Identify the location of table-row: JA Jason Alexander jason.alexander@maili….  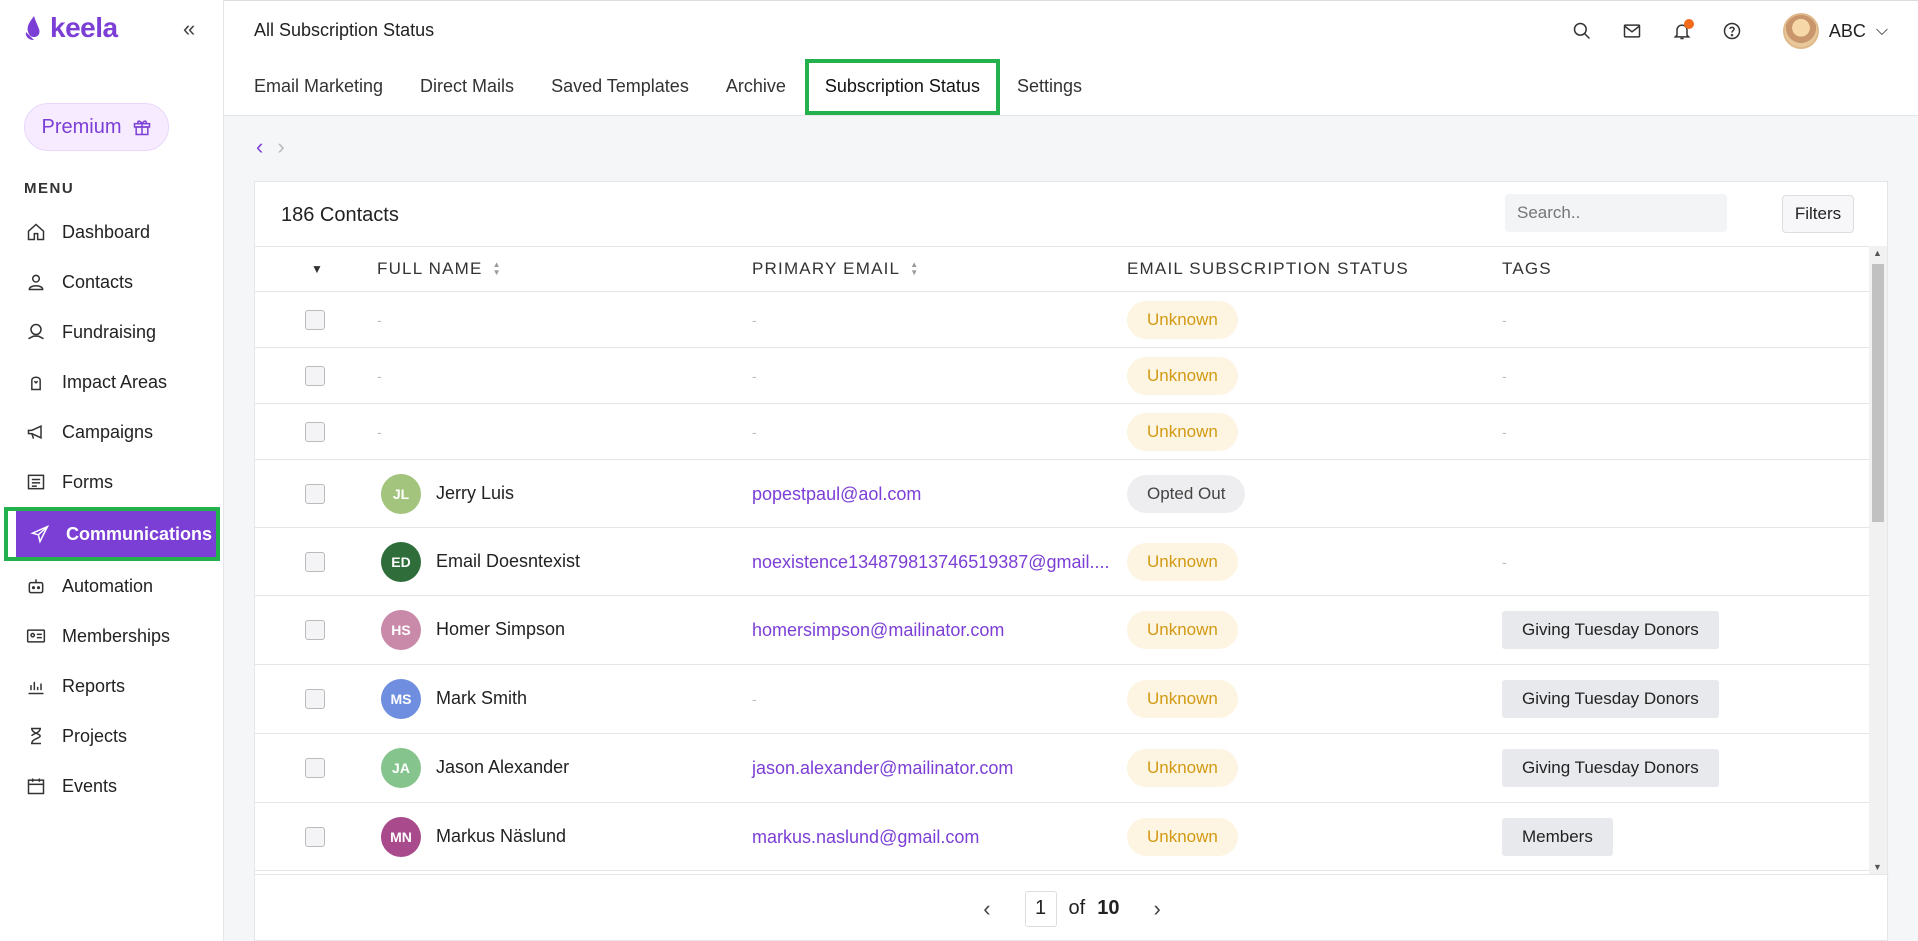
(1062, 768).